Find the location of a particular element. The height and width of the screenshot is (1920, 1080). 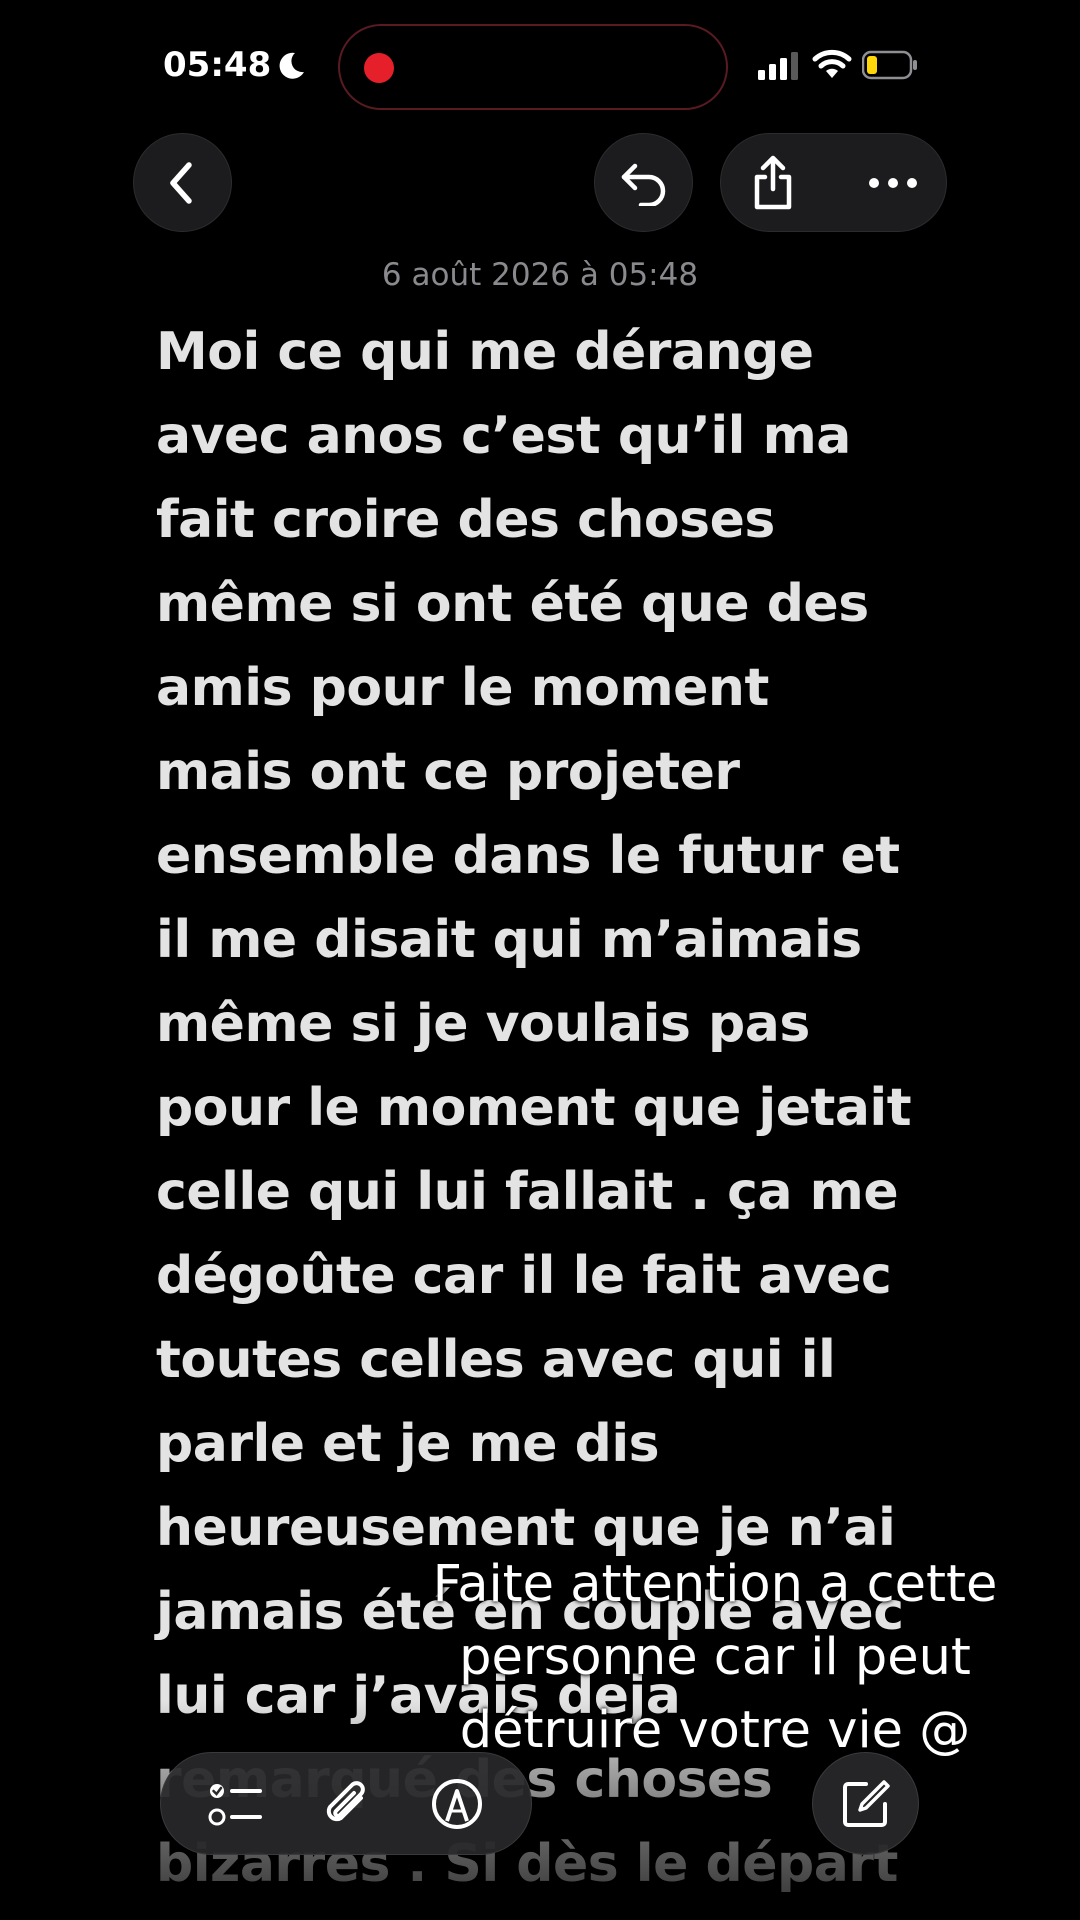

checklist-icon is located at coordinates (236, 1804).